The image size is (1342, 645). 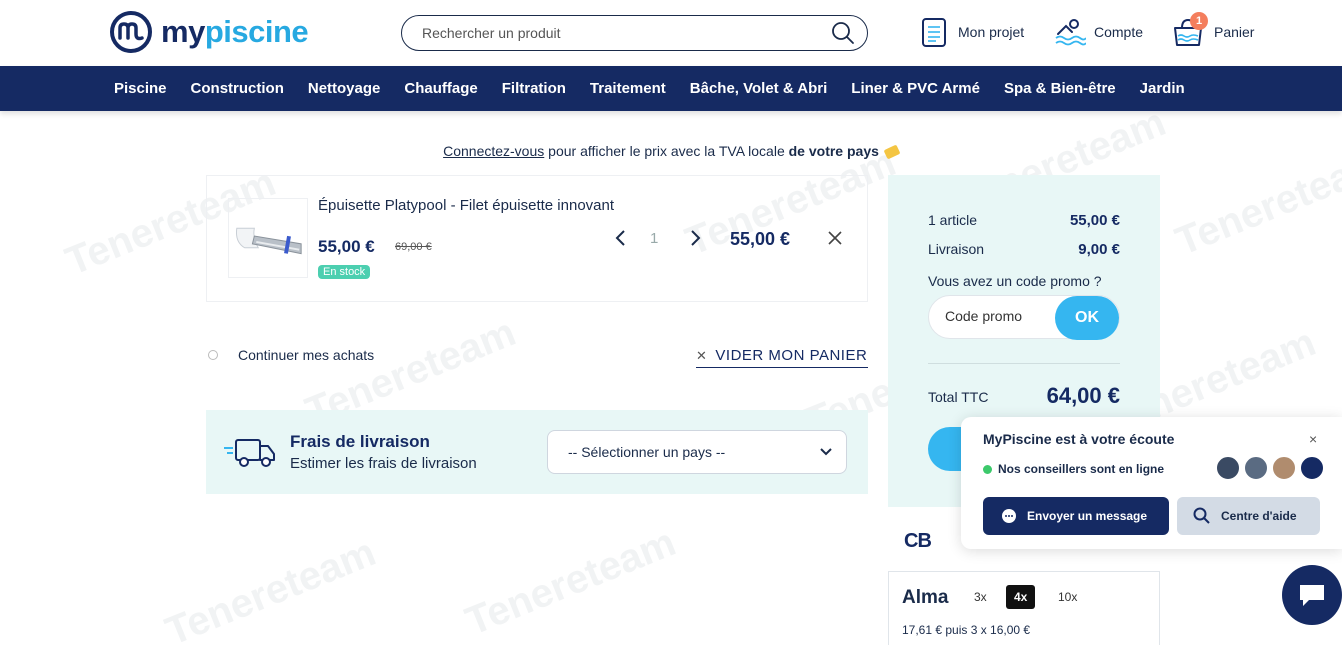 I want to click on nav-item-liner: Liner & PVC Armé, so click(x=915, y=88).